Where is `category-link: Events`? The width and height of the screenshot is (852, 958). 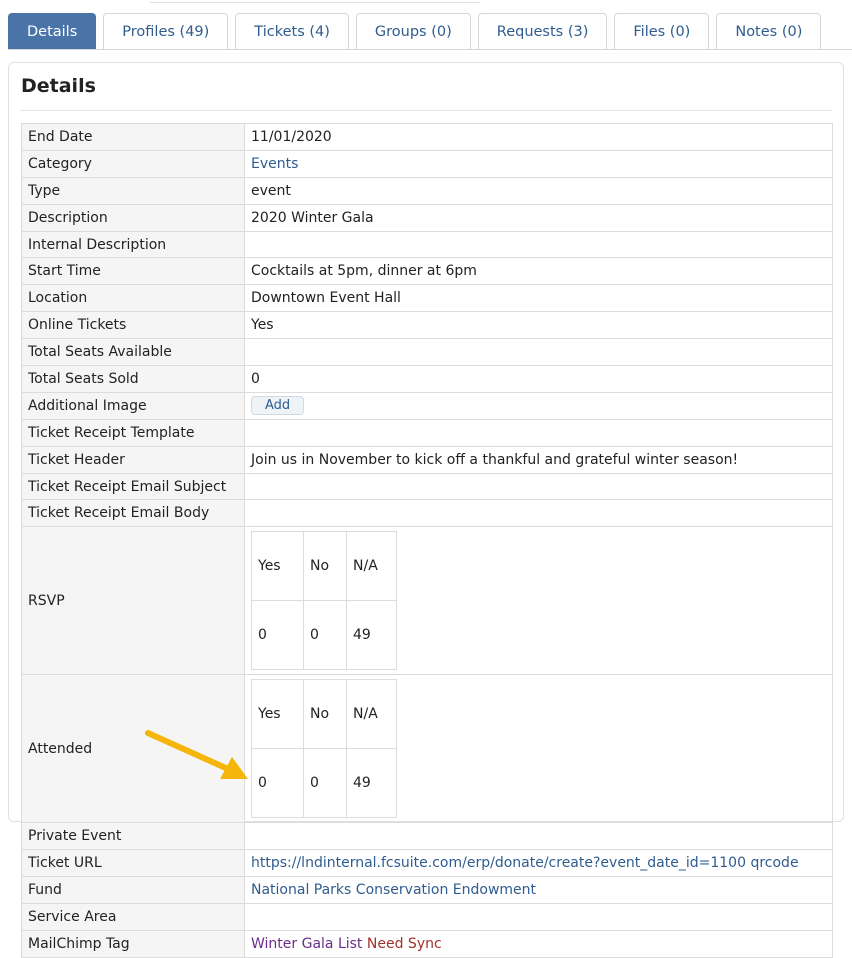
category-link: Events is located at coordinates (274, 164).